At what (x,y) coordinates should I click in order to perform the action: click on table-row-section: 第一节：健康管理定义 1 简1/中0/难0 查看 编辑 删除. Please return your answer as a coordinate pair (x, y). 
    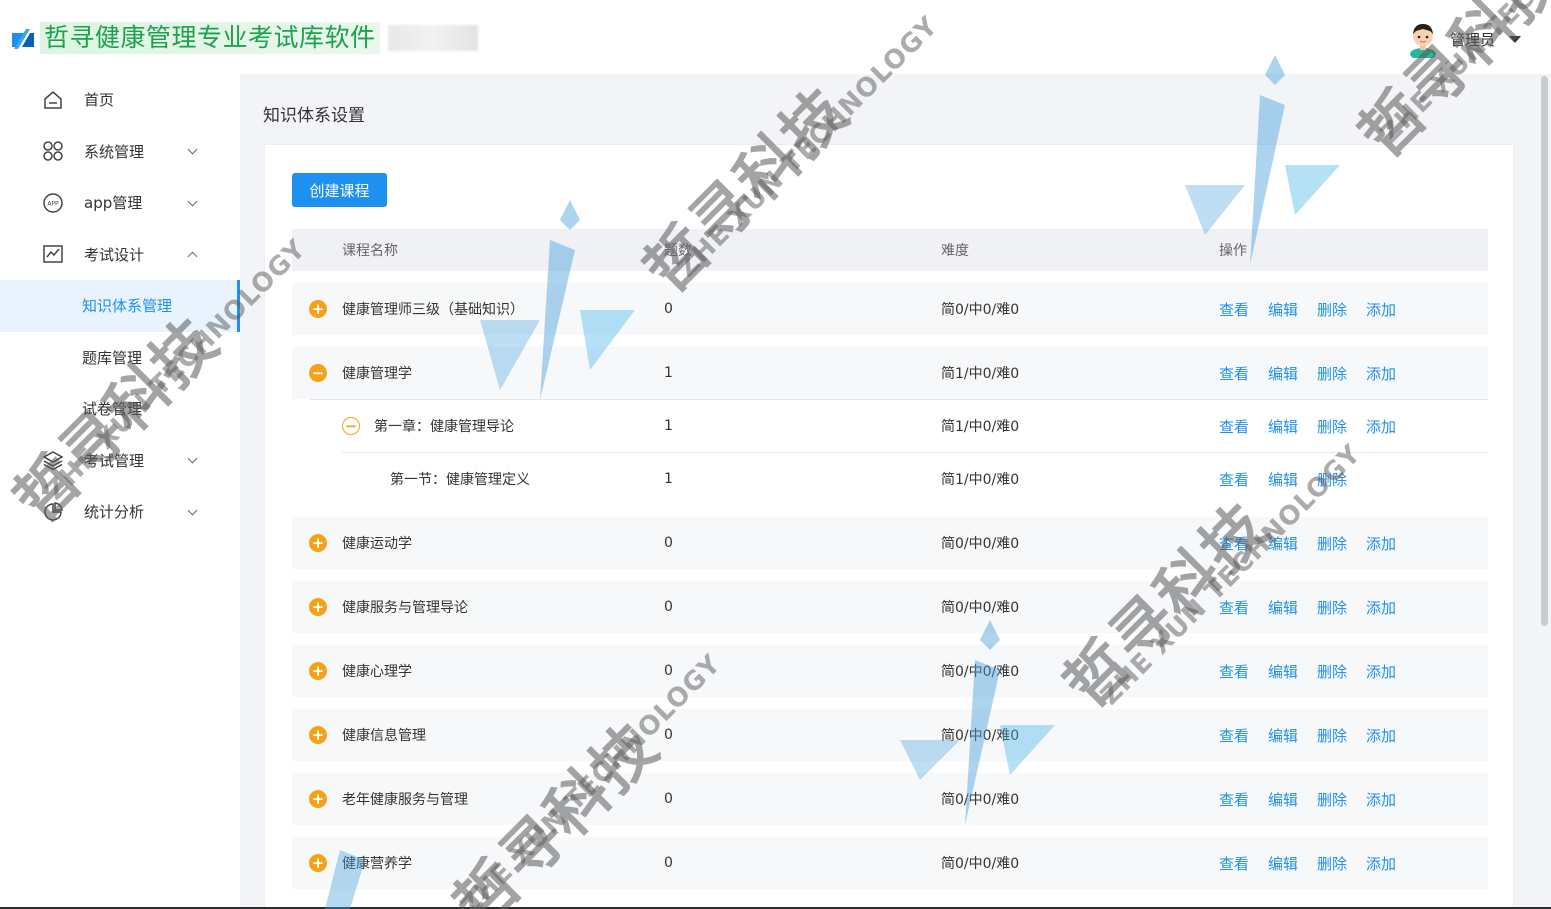
    Looking at the image, I should click on (915, 478).